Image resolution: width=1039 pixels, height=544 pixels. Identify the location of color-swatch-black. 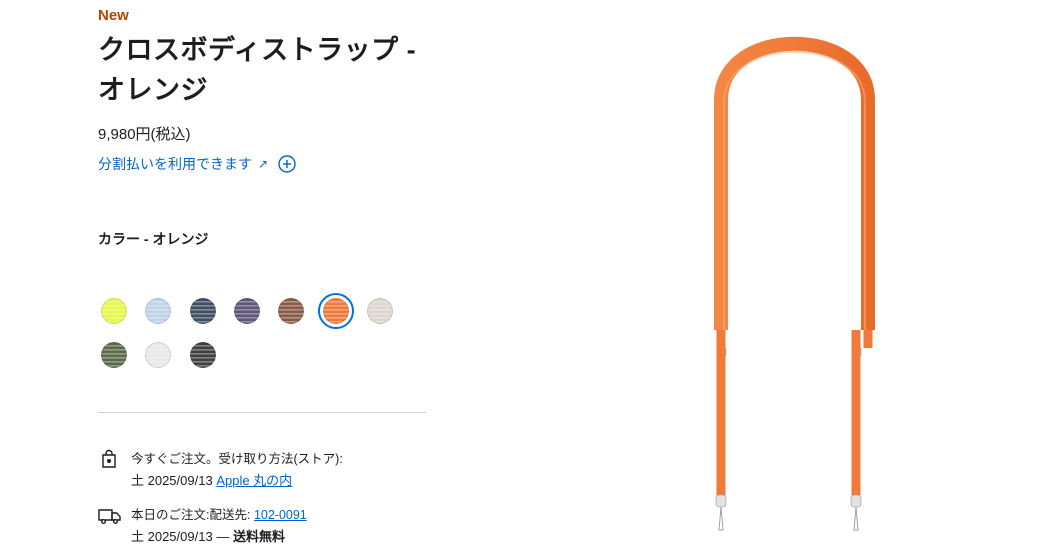
(202, 355).